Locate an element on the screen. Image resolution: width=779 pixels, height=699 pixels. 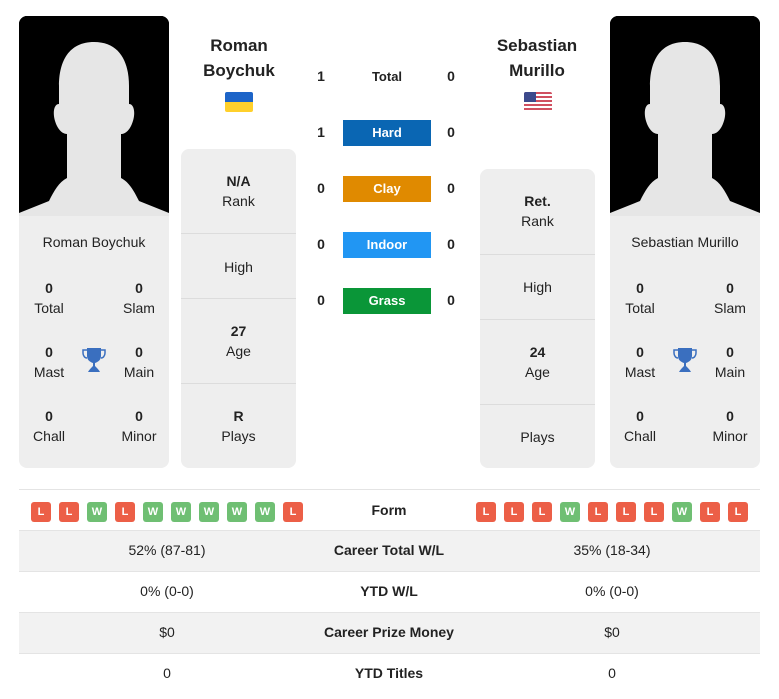
h2h-row-total: 1 Total 0 is located at coordinates (390, 77).